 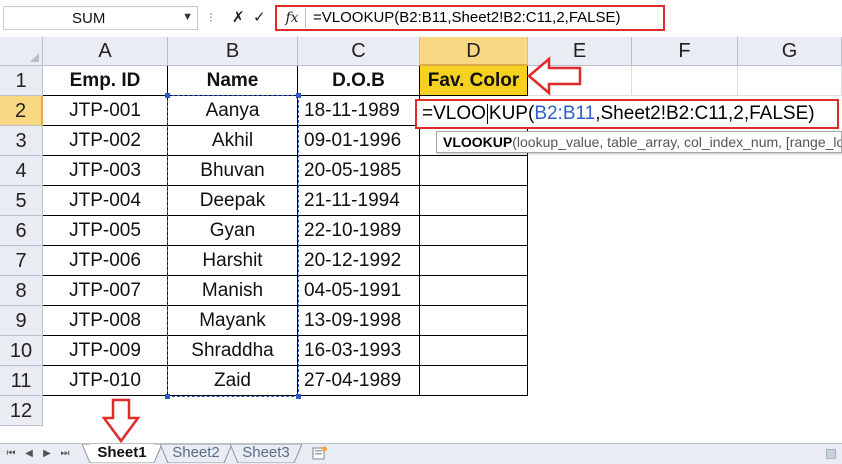 I want to click on tooltip-function-name: VLOOKUP, so click(x=477, y=142).